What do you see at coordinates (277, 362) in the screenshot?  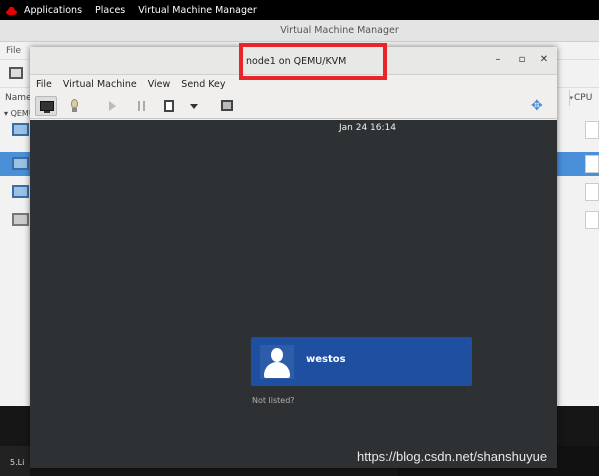 I see `user-avatar-icon` at bounding box center [277, 362].